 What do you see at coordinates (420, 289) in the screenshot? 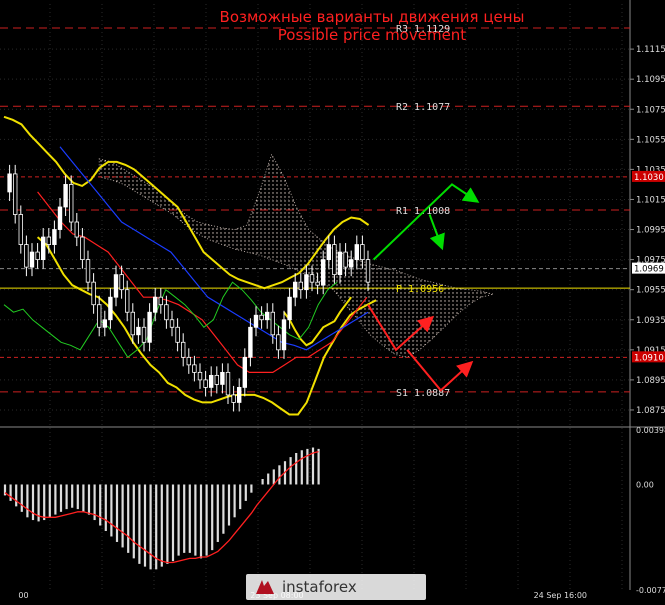
I see `level-label-p: P 1.0956` at bounding box center [420, 289].